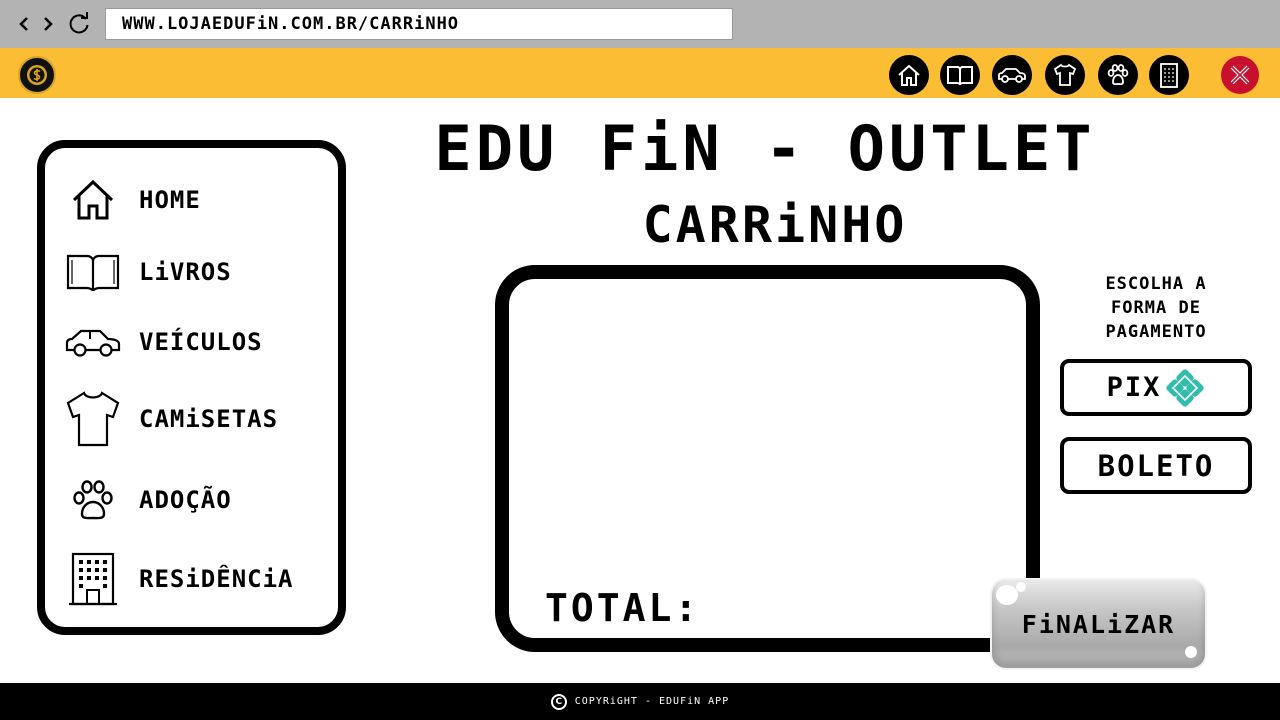  I want to click on sidebar-item-adocao: ADOÇÃO, so click(146, 500).